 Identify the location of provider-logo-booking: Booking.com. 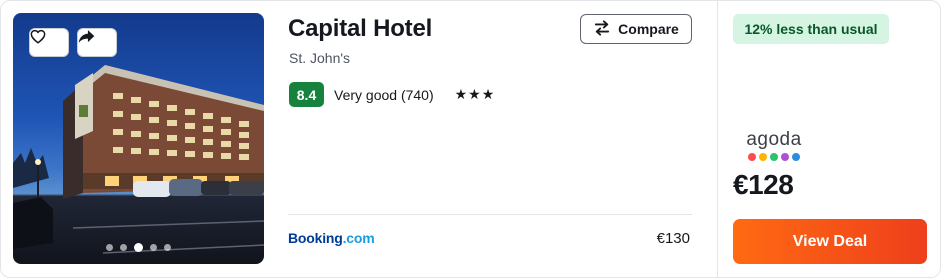
(331, 238).